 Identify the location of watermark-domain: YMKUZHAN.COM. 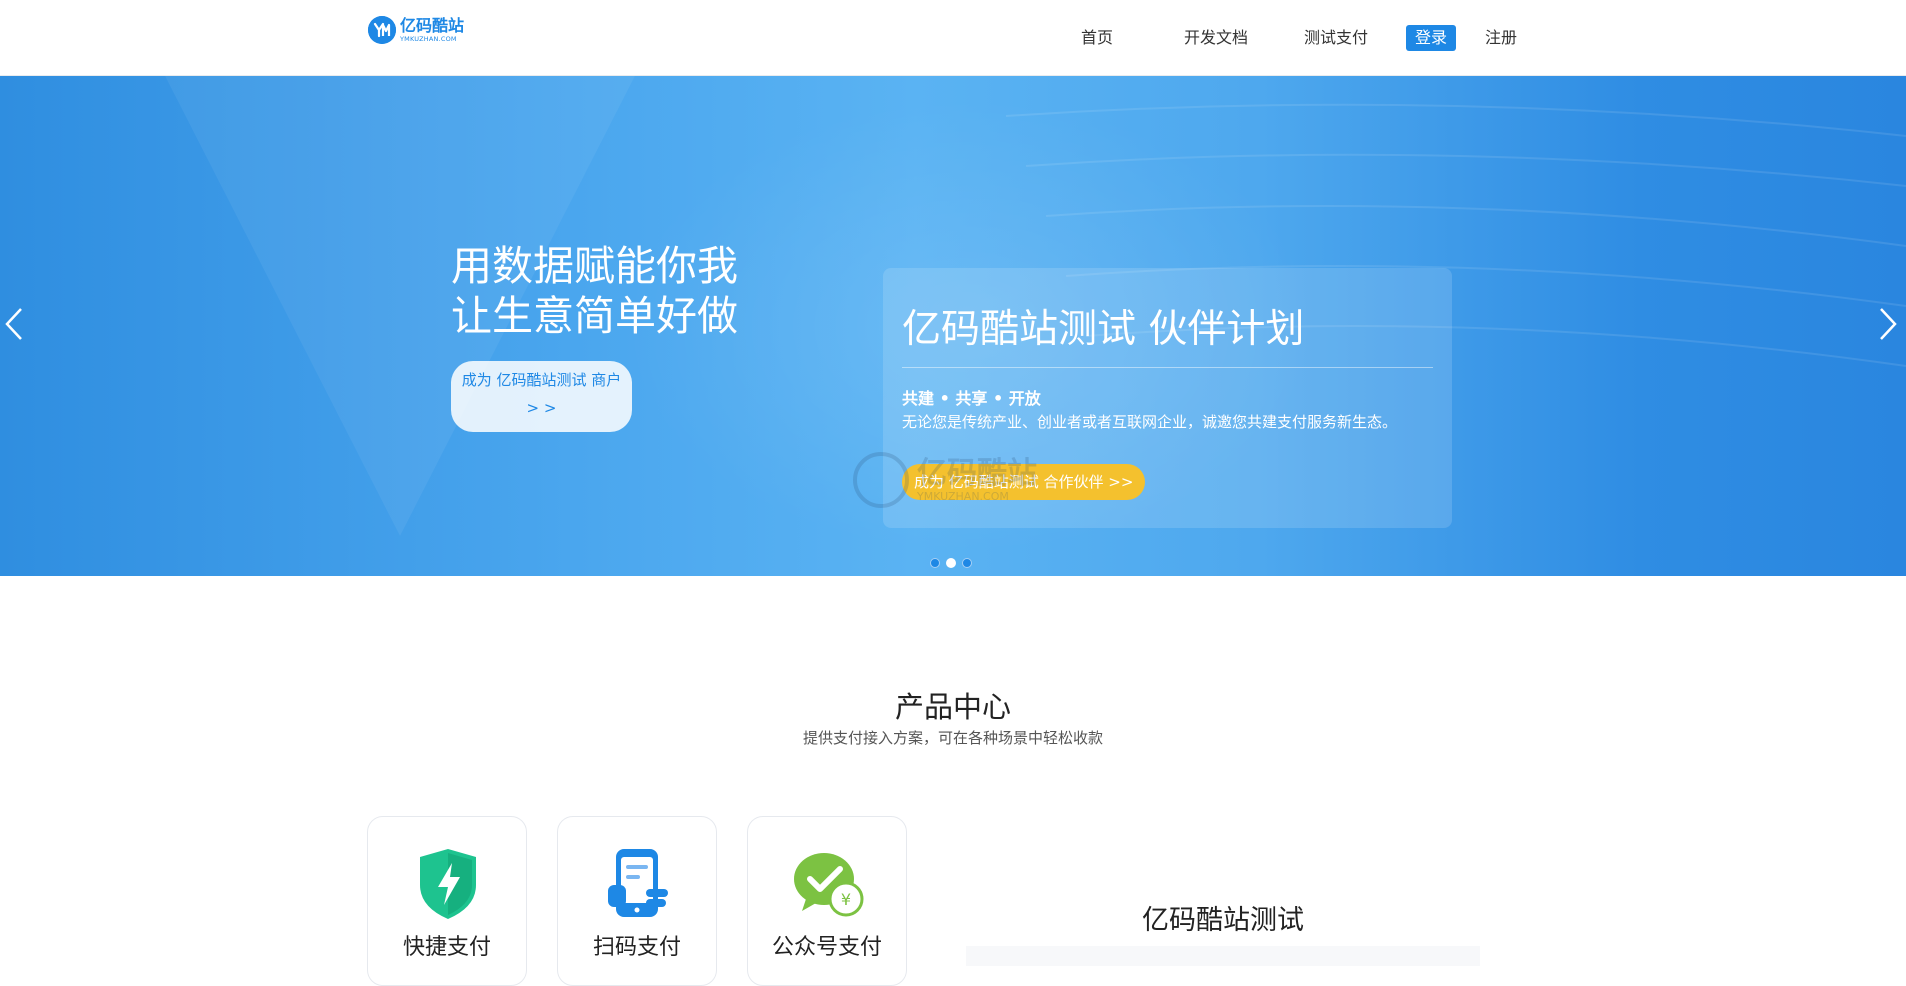
(963, 496).